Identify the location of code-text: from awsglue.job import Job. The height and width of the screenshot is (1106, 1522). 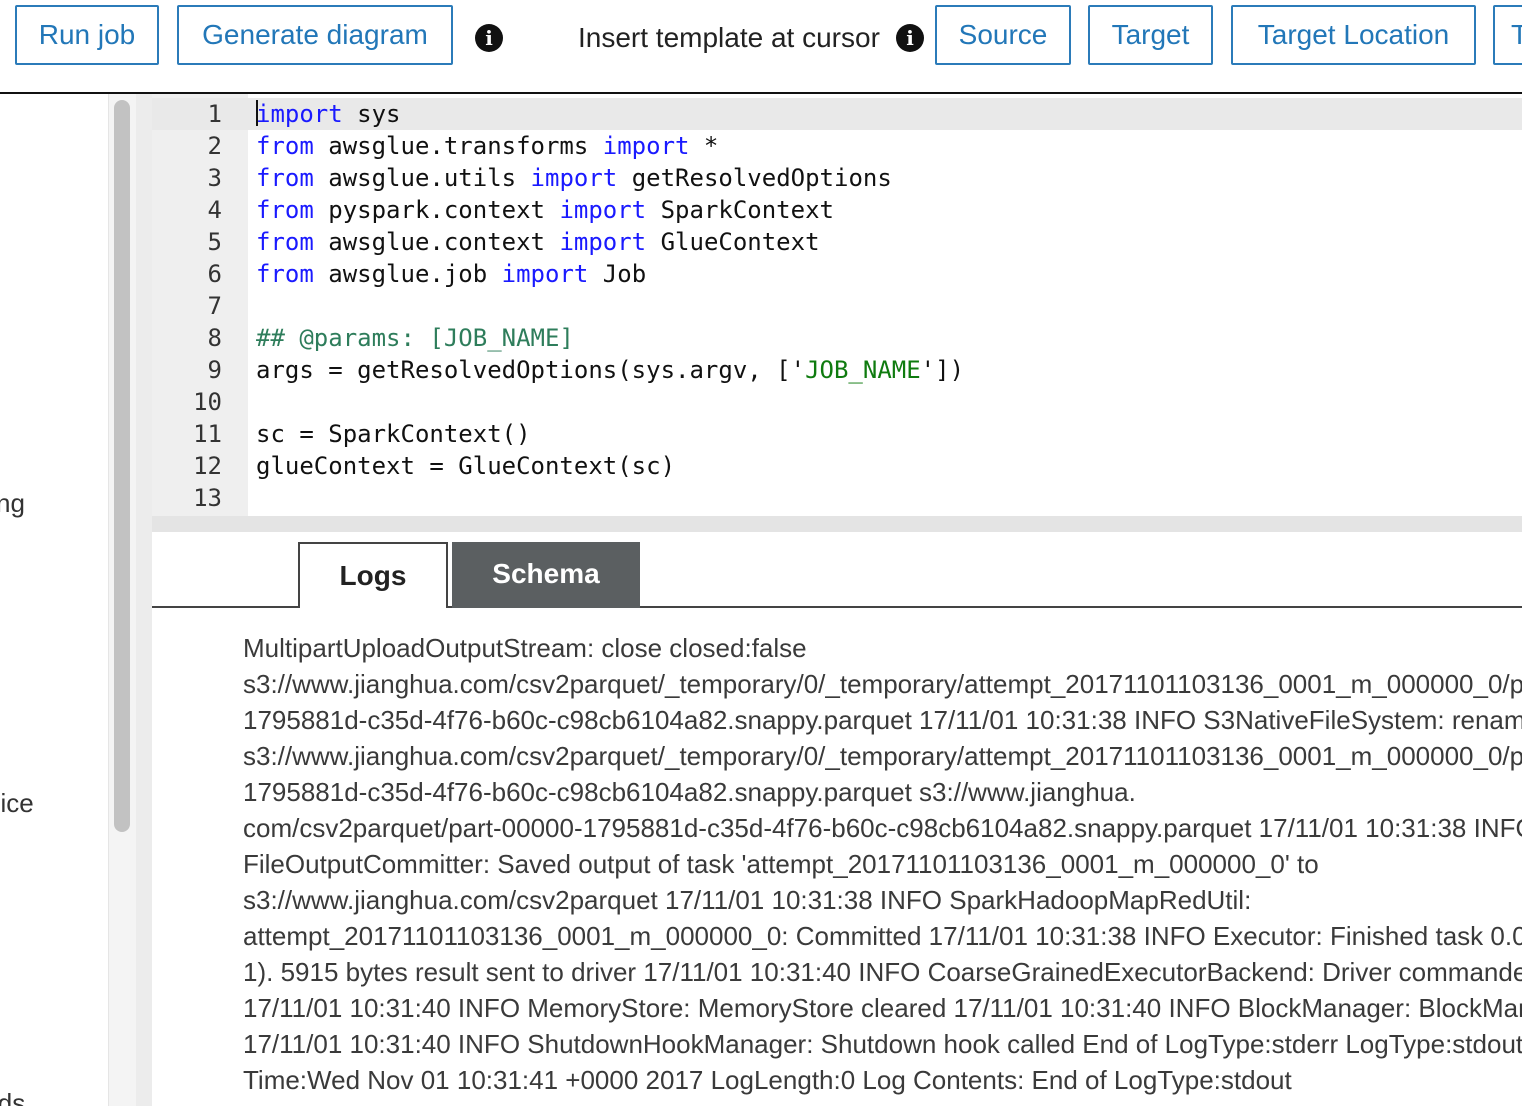
(451, 274).